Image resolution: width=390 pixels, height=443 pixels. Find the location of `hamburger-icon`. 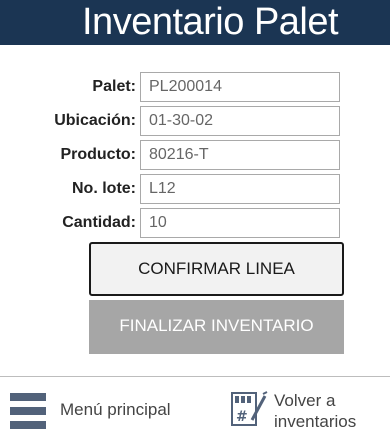

hamburger-icon is located at coordinates (28, 411).